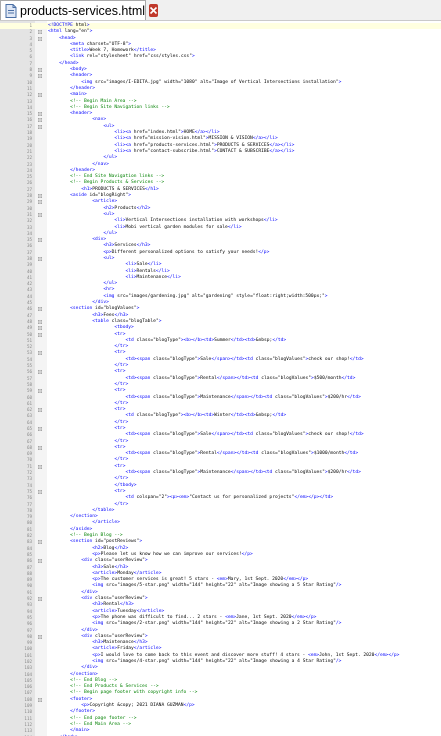  I want to click on tab-bar: products-services.html, so click(220, 10).